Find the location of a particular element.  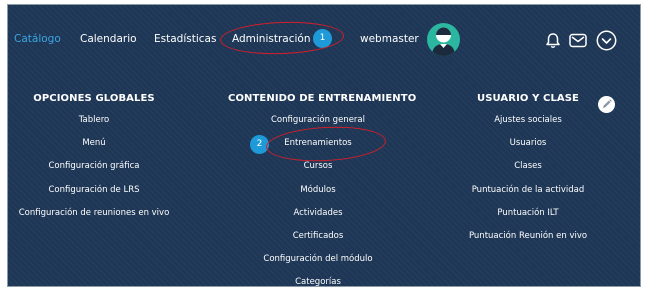

nav-estadisticas: Estadísticas is located at coordinates (185, 39).